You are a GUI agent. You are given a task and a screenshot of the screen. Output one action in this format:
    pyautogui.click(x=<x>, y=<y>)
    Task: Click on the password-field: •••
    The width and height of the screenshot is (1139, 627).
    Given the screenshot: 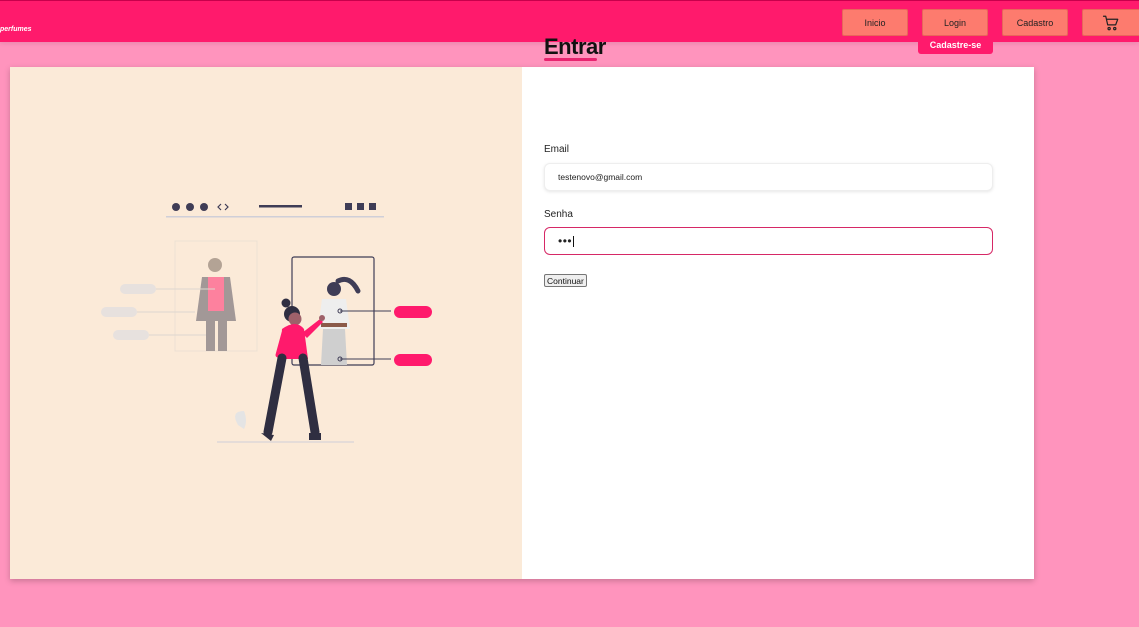 What is the action you would take?
    pyautogui.click(x=768, y=241)
    